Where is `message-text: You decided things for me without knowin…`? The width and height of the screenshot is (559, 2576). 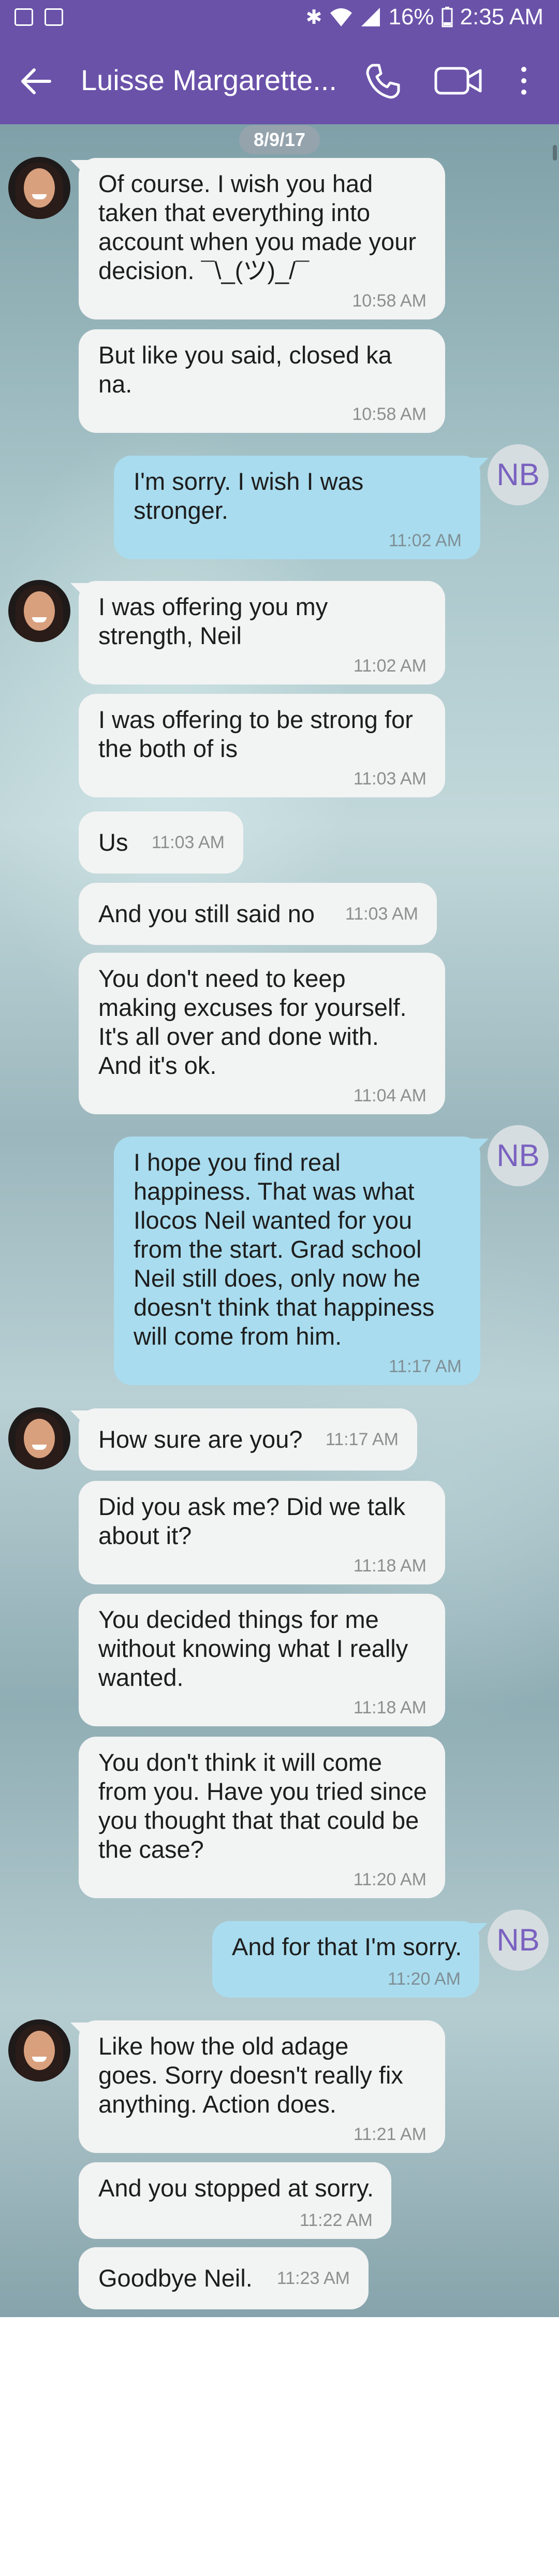
message-text: You decided things for me without knowin… is located at coordinates (253, 1649).